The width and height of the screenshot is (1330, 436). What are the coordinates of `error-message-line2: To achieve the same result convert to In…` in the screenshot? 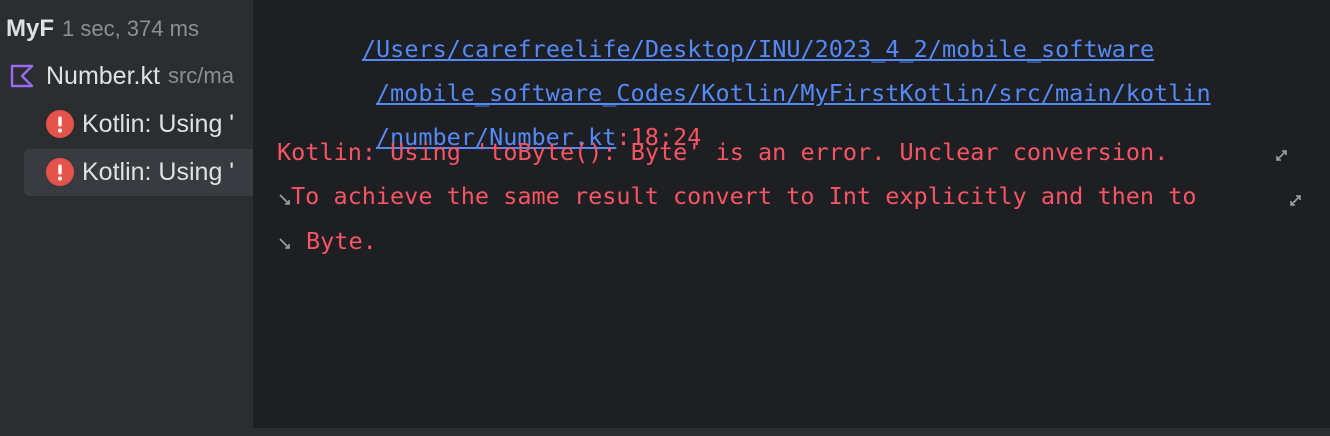 It's located at (744, 196).